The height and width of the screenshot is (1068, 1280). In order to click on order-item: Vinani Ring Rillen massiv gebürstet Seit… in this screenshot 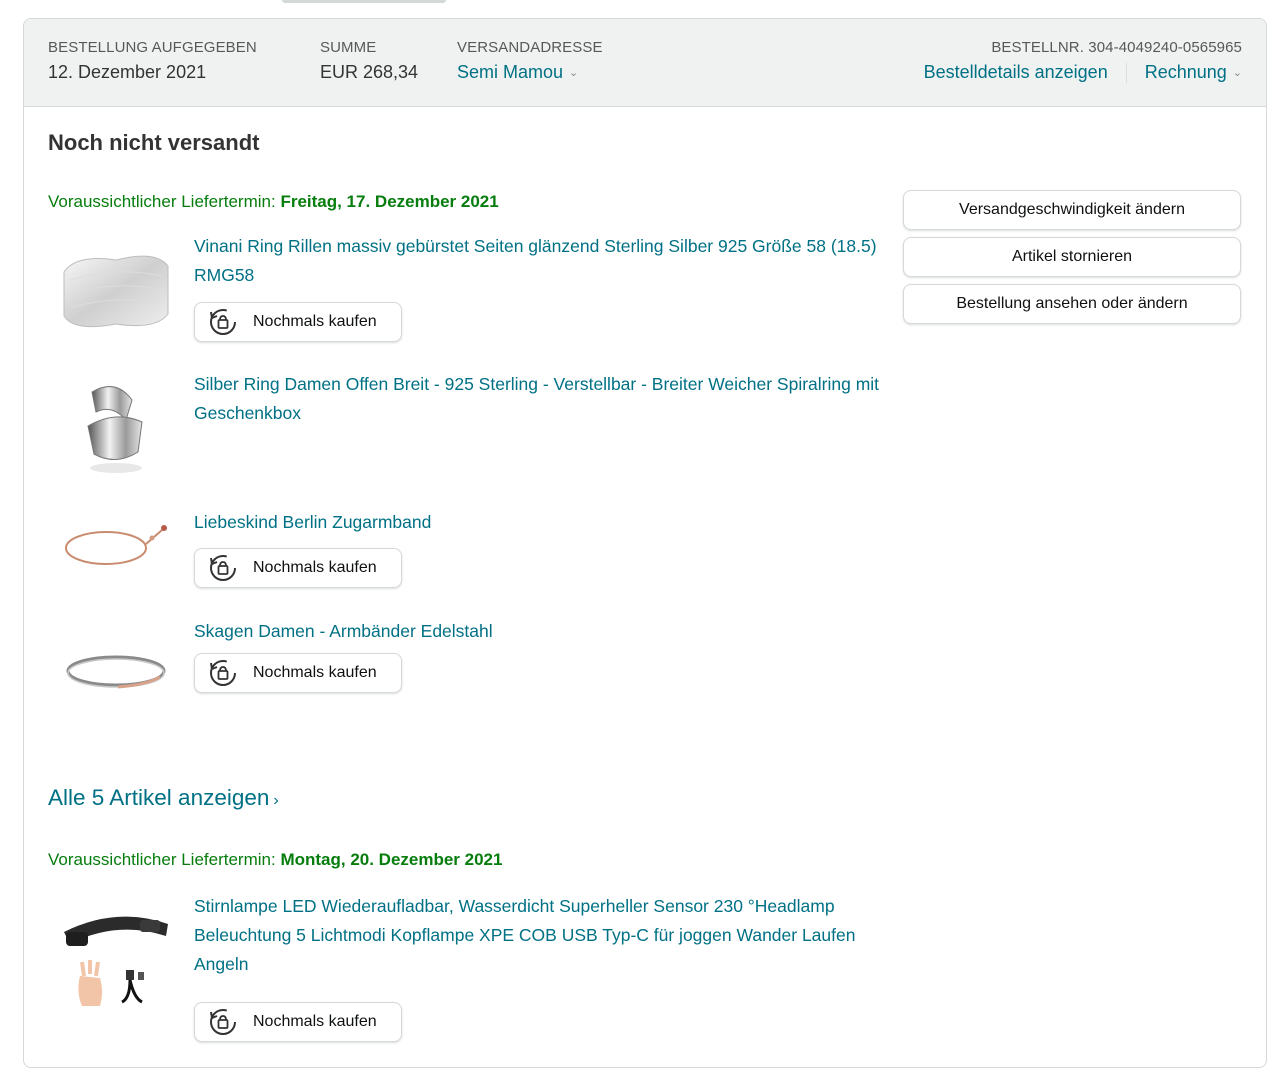, I will do `click(463, 292)`.